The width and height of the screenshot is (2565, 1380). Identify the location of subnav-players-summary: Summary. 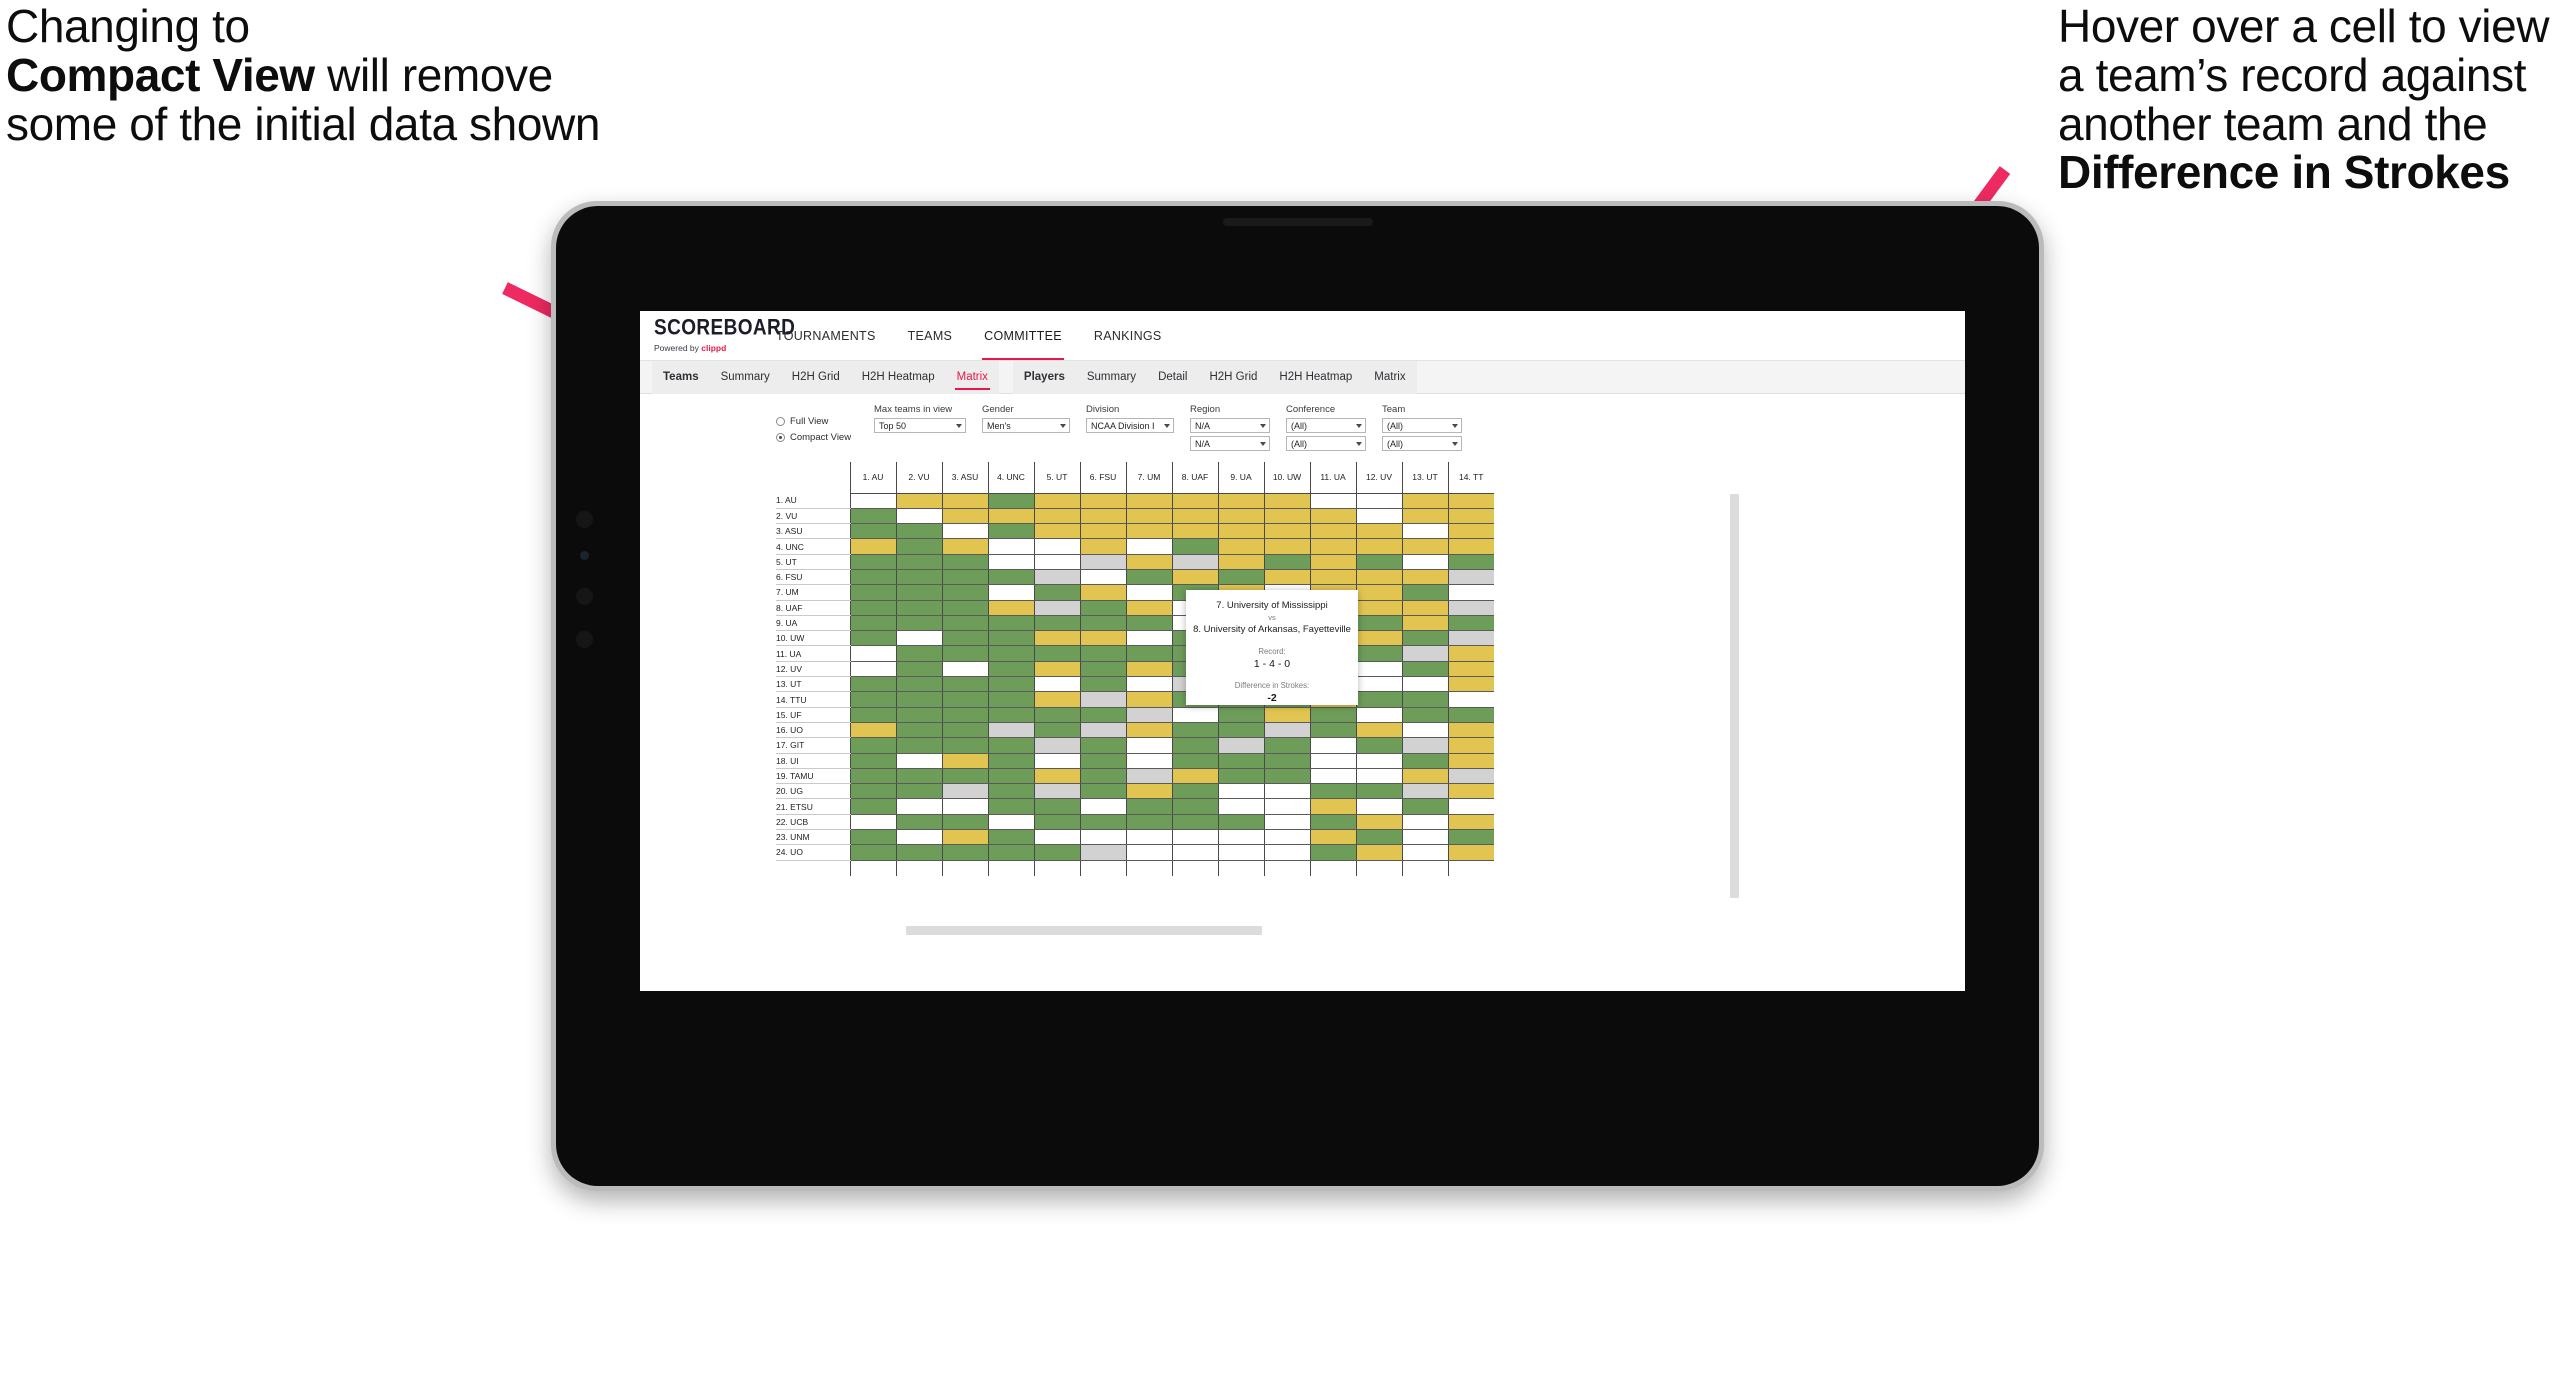
(1111, 377).